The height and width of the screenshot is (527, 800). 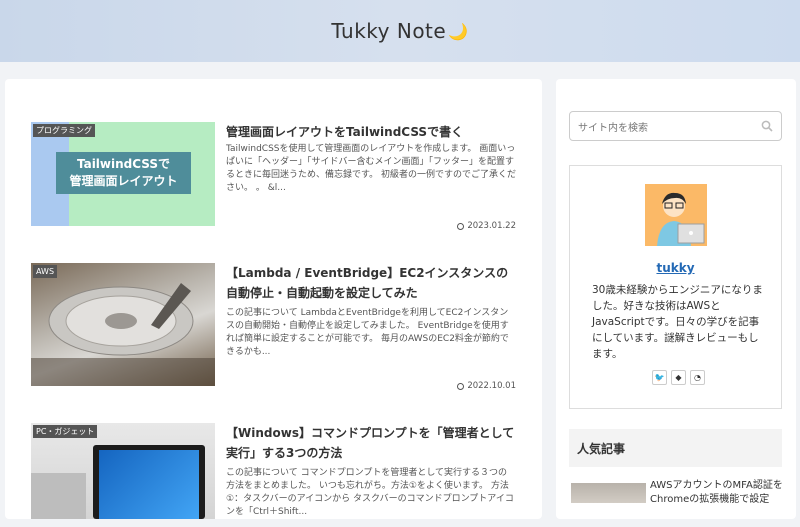 I want to click on entry-thumbnail: AWS, so click(x=123, y=324).